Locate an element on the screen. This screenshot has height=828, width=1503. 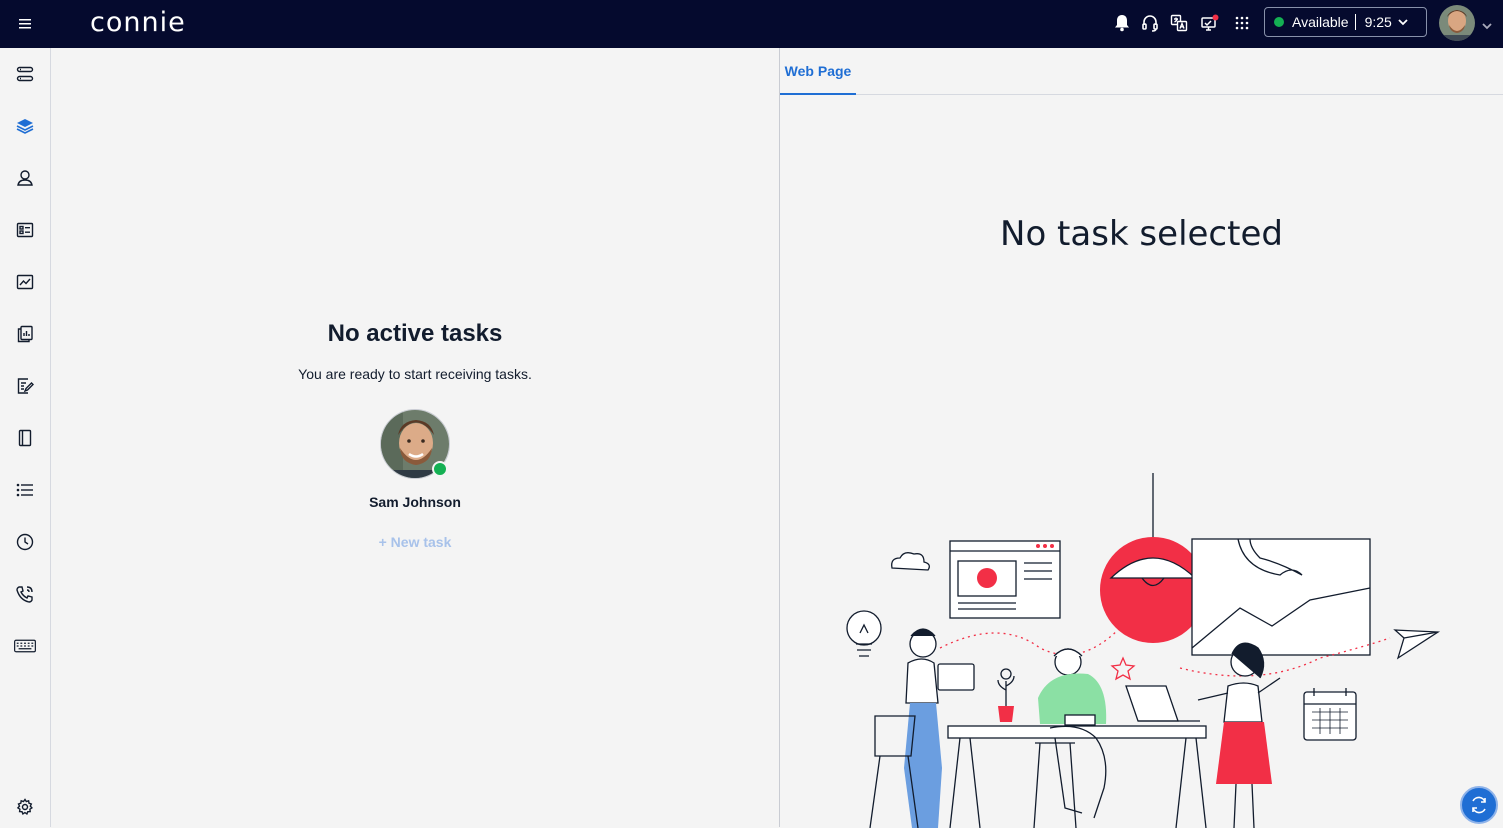
agent-name: Sam Johnson is located at coordinates (415, 502).